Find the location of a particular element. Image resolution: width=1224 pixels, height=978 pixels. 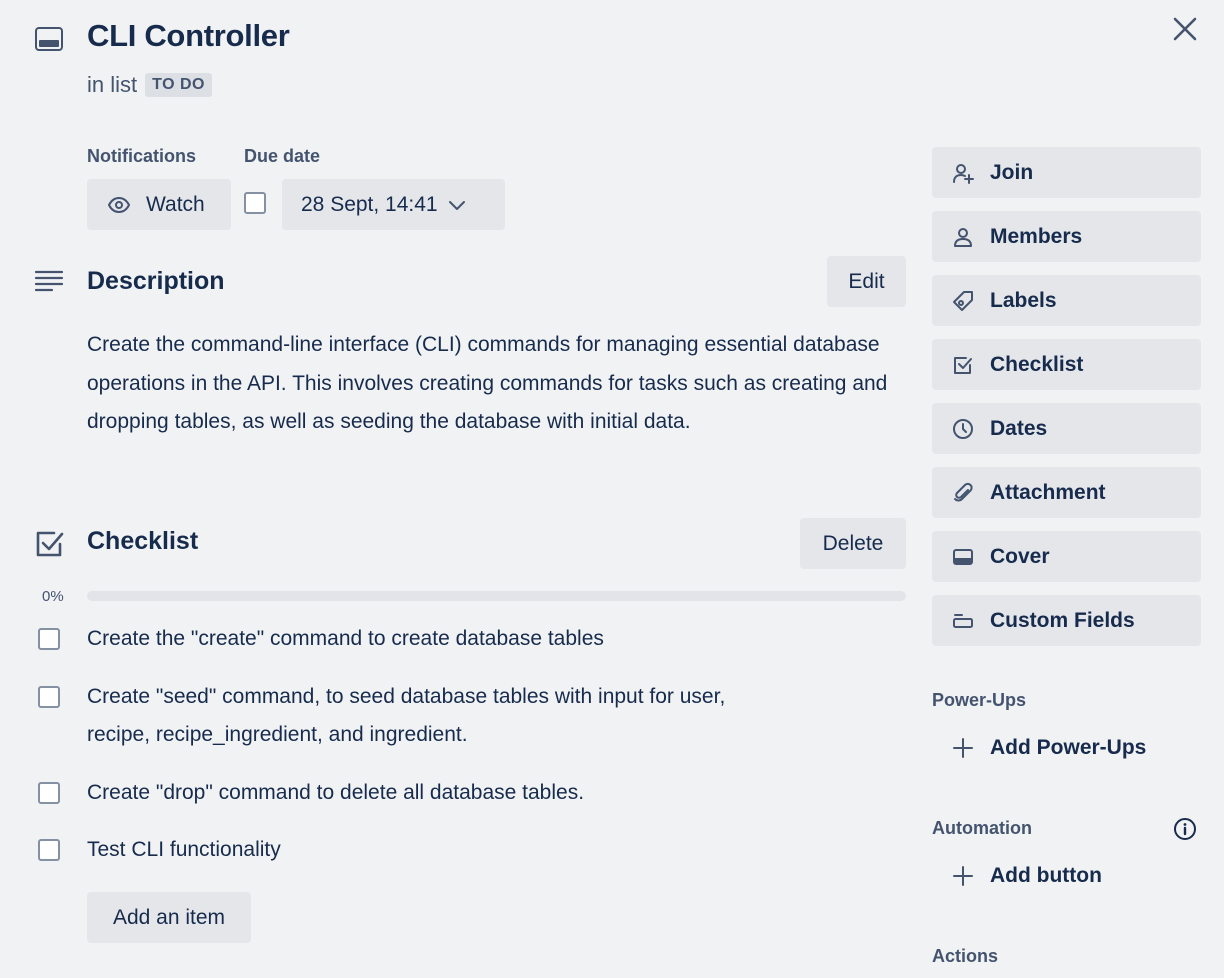

actions-heading: Actions is located at coordinates (965, 956).